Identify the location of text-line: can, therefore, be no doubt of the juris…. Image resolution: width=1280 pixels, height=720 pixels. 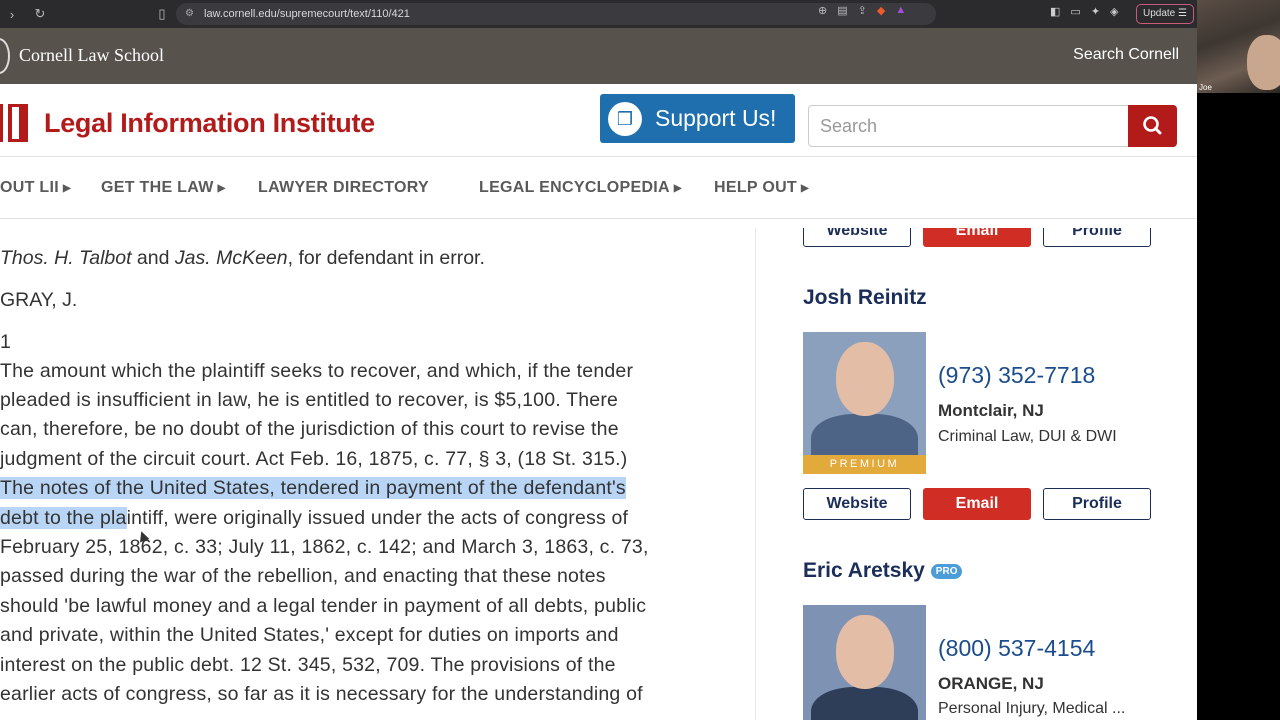
(309, 429).